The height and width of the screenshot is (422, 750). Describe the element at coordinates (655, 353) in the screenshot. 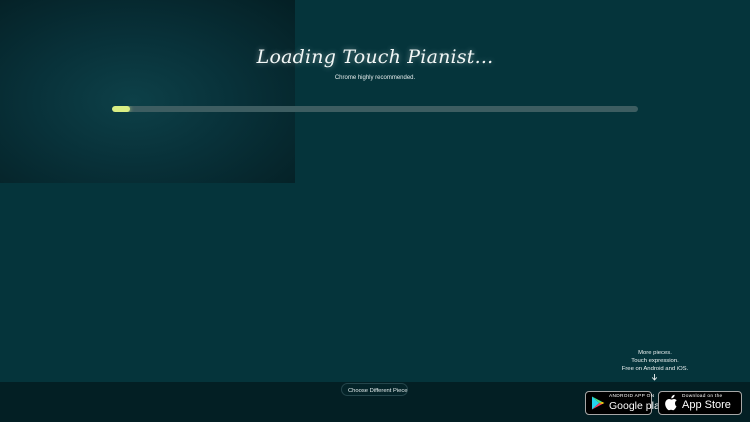

I see `promo-line-pieces: More pieces.` at that location.